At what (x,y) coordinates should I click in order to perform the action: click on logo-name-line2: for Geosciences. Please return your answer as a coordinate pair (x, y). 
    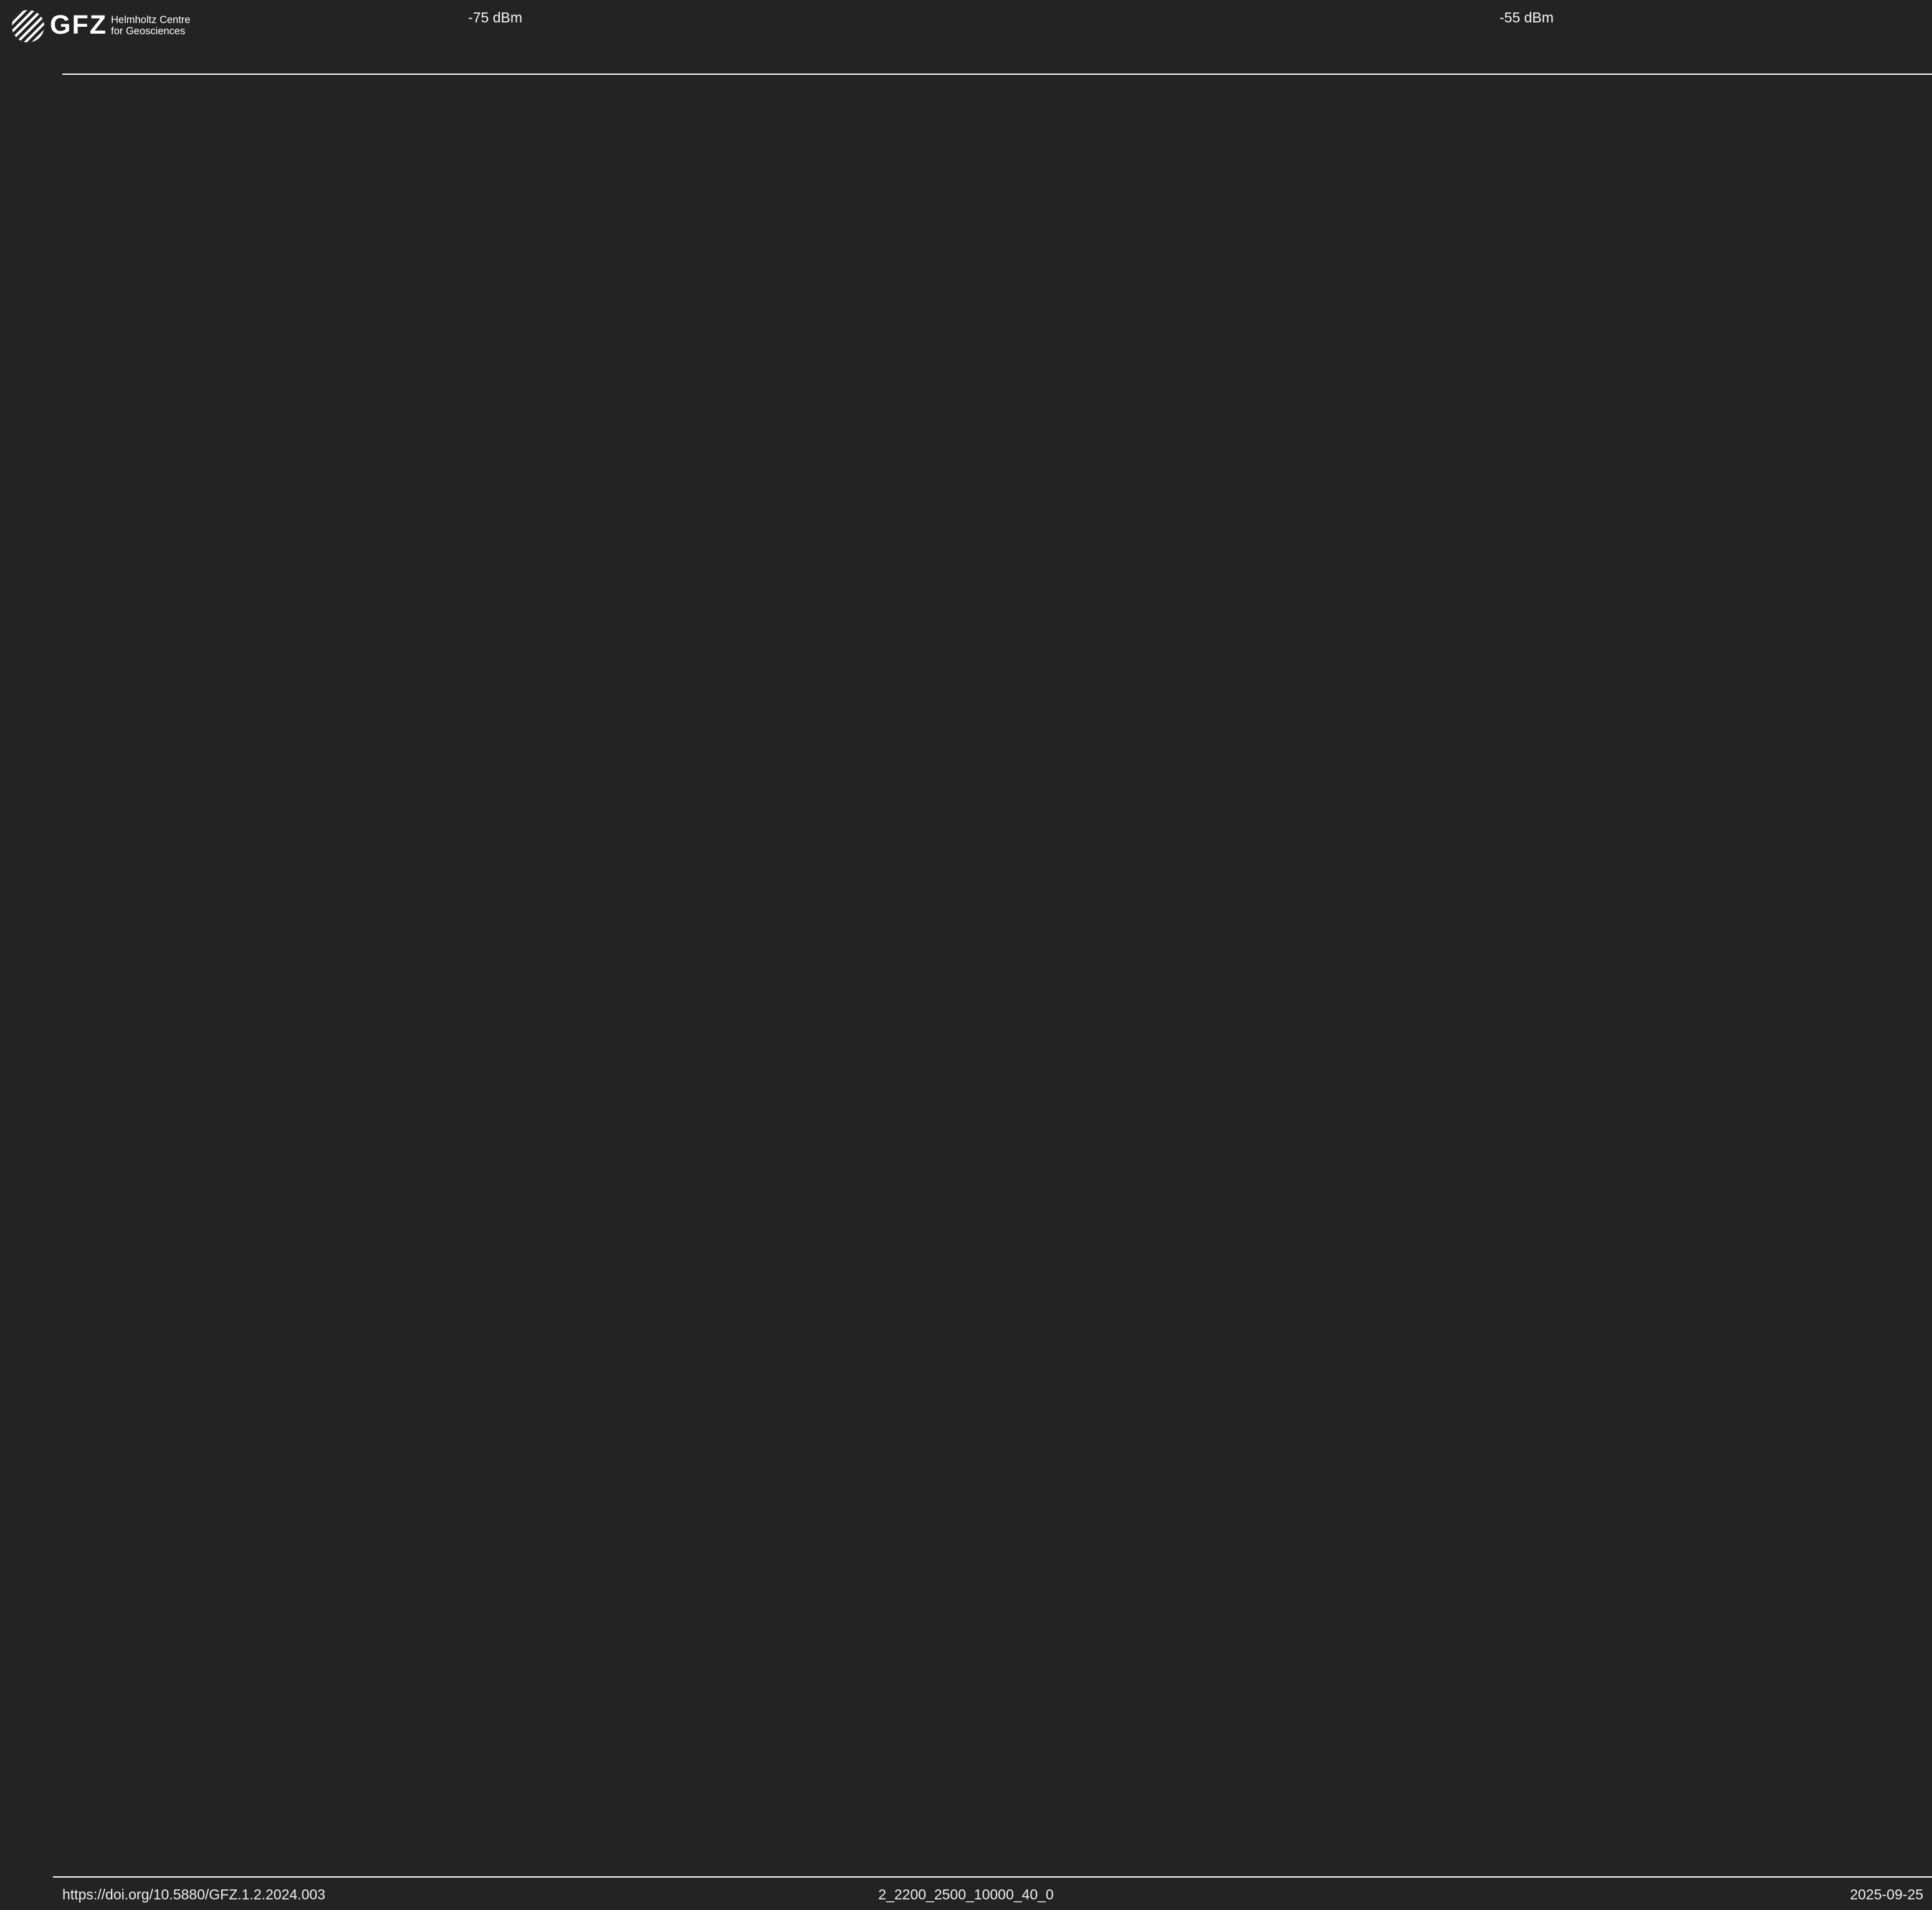
    Looking at the image, I should click on (148, 31).